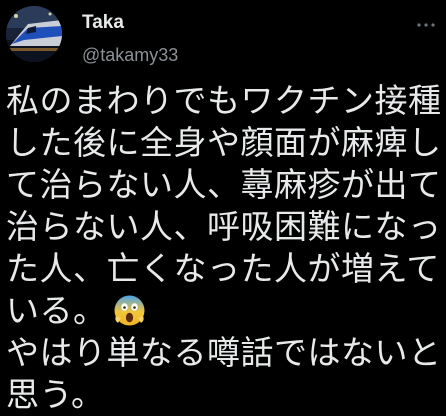 Image resolution: width=446 pixels, height=416 pixels. Describe the element at coordinates (55, 394) in the screenshot. I see `tweet-text-line: 思う。` at that location.